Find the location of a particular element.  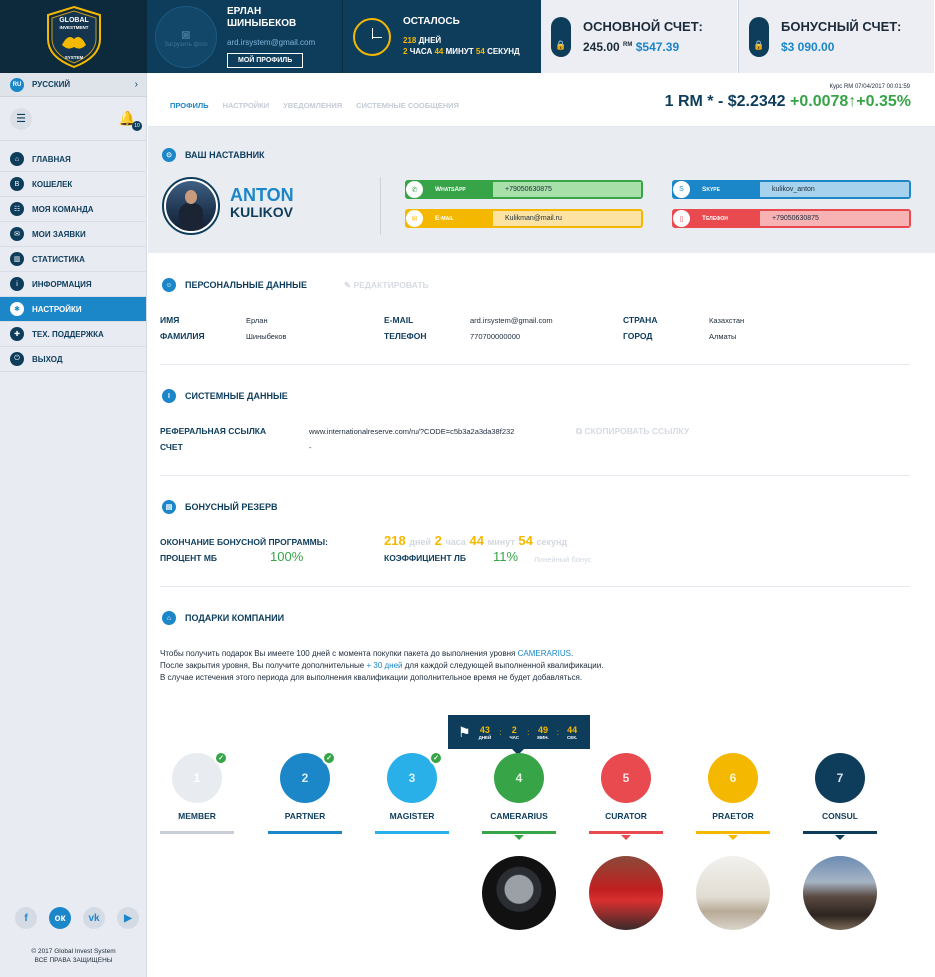

linear-bonus-note: Линейный бонус is located at coordinates (563, 559).